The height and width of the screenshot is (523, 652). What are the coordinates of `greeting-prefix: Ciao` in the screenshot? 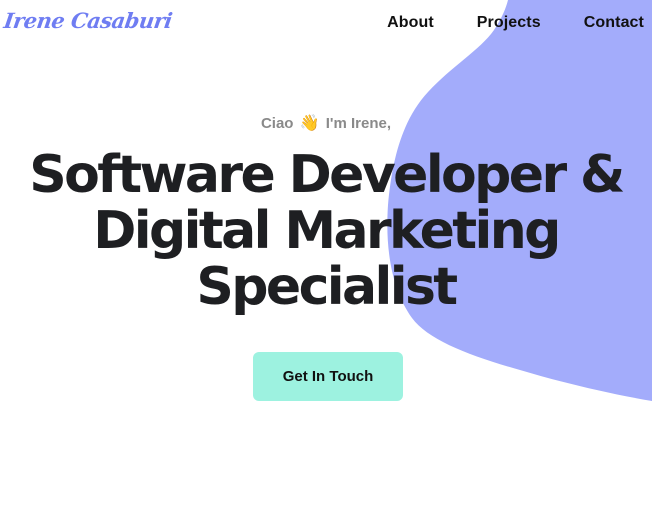 It's located at (277, 123).